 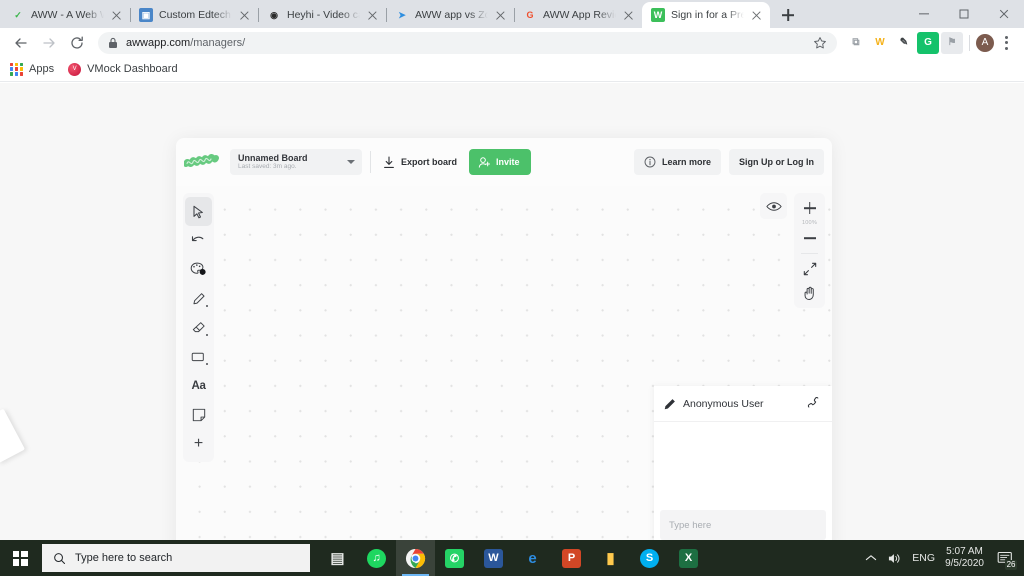 What do you see at coordinates (450, 15) in the screenshot?
I see `browser-tab: ➤ AWW app vs Zoom M` at bounding box center [450, 15].